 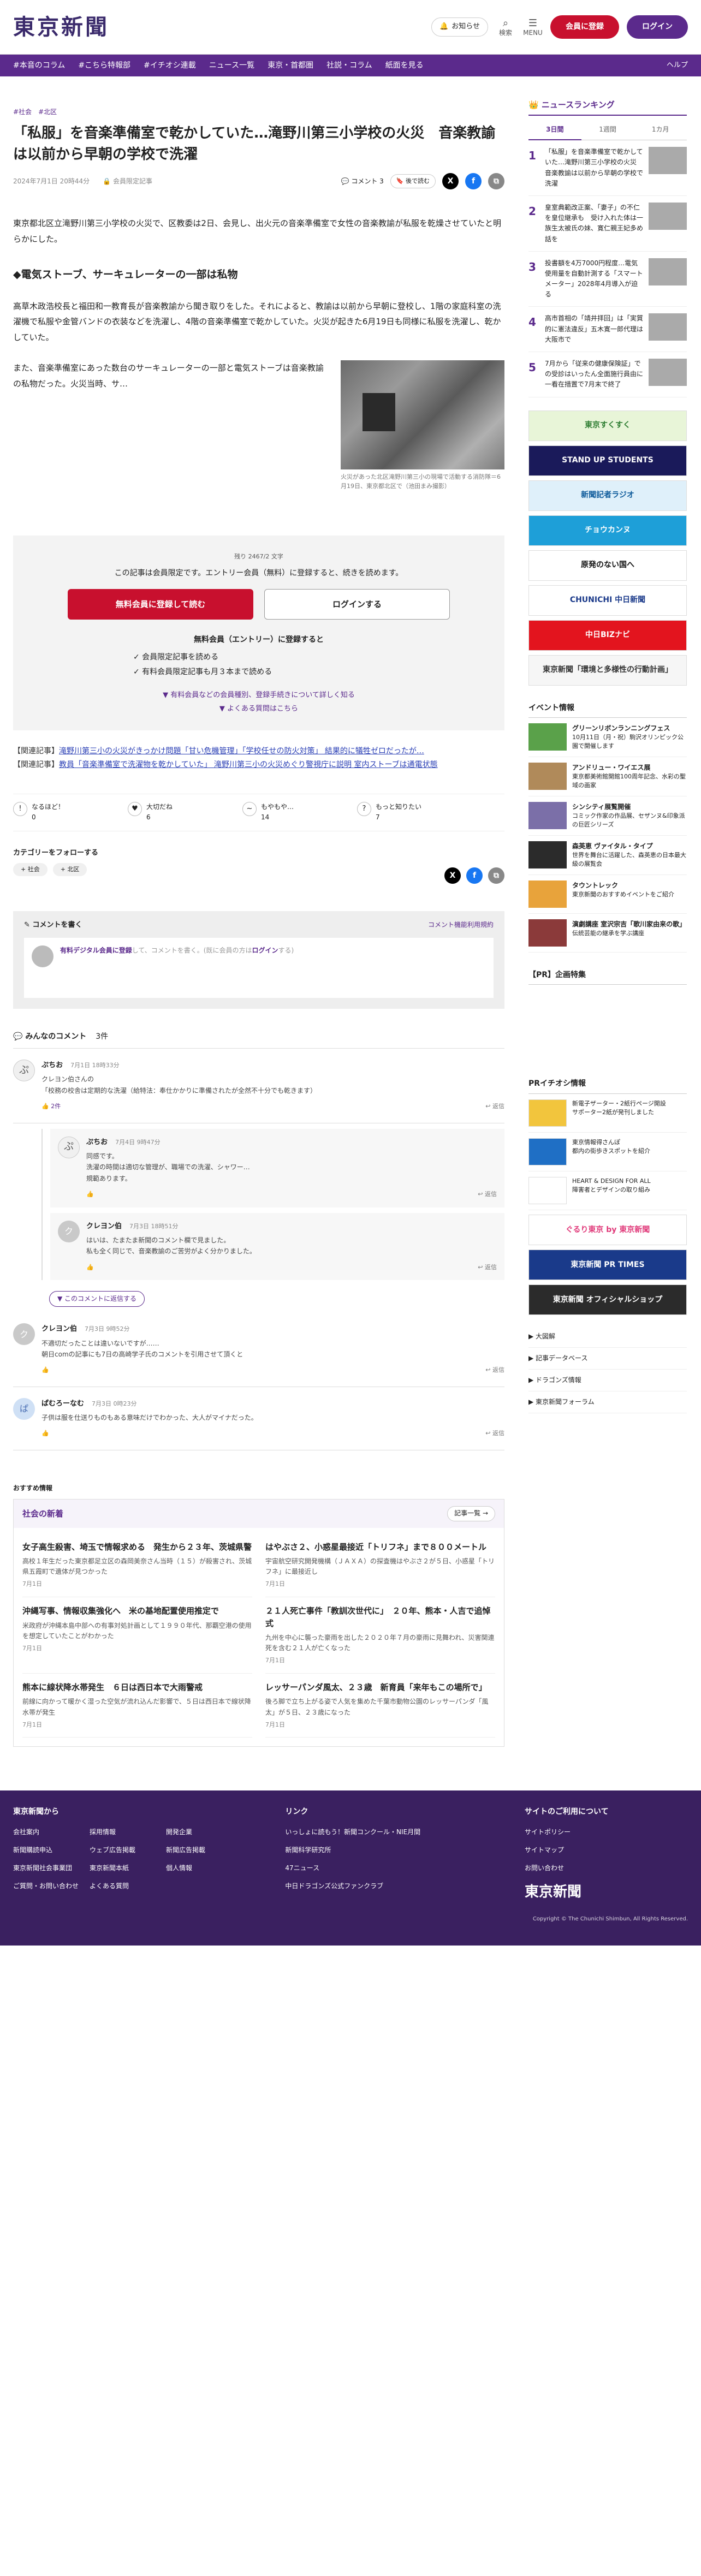 I want to click on footer-link: いっしょに読もう！新聞コンクール・NIE月間, so click(x=394, y=1832).